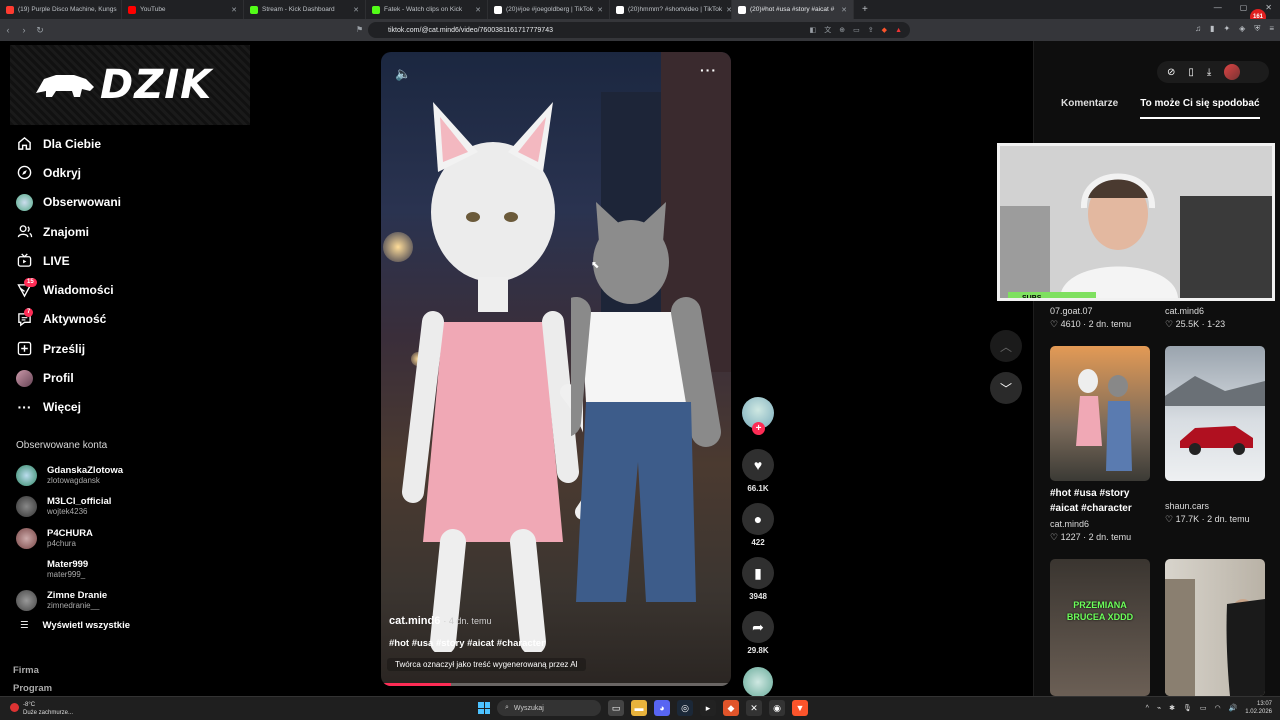 Image resolution: width=1280 pixels, height=720 pixels. Describe the element at coordinates (61, 9) in the screenshot. I see `browser-tab: (19) Purple Disco Machine, Kungs✕` at that location.